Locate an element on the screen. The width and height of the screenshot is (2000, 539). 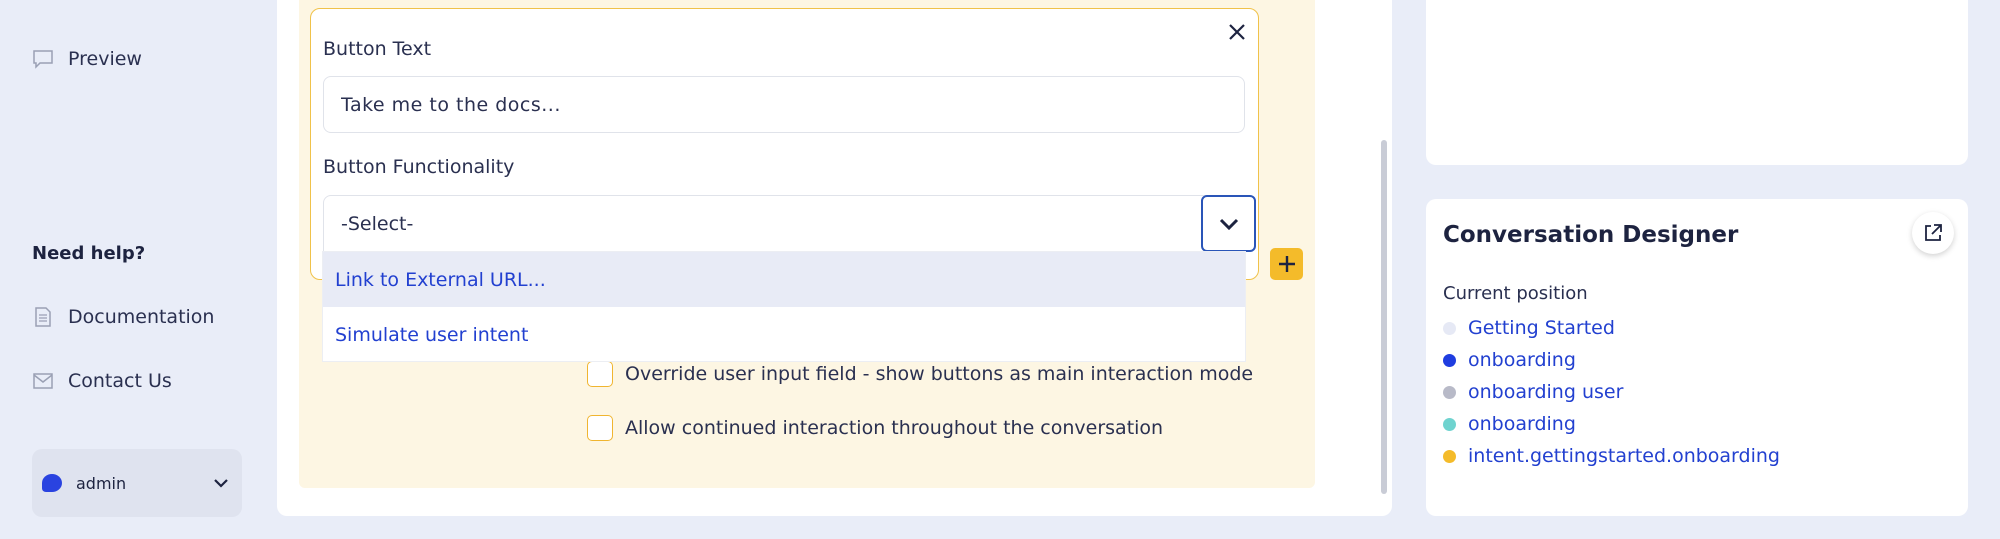
avatar is located at coordinates (52, 483).